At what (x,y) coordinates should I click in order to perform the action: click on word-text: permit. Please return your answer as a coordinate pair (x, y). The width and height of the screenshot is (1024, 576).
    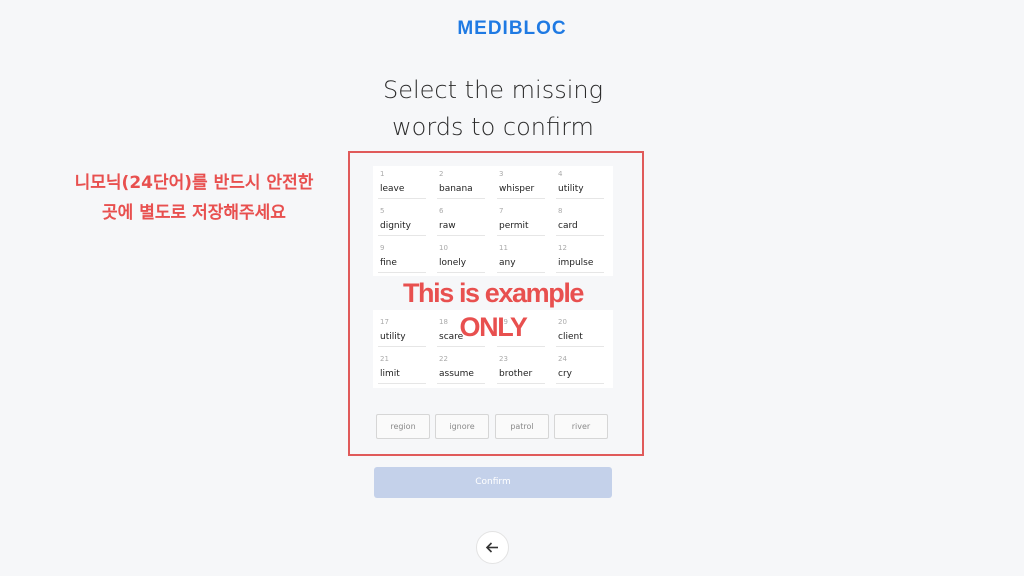
    Looking at the image, I should click on (514, 226).